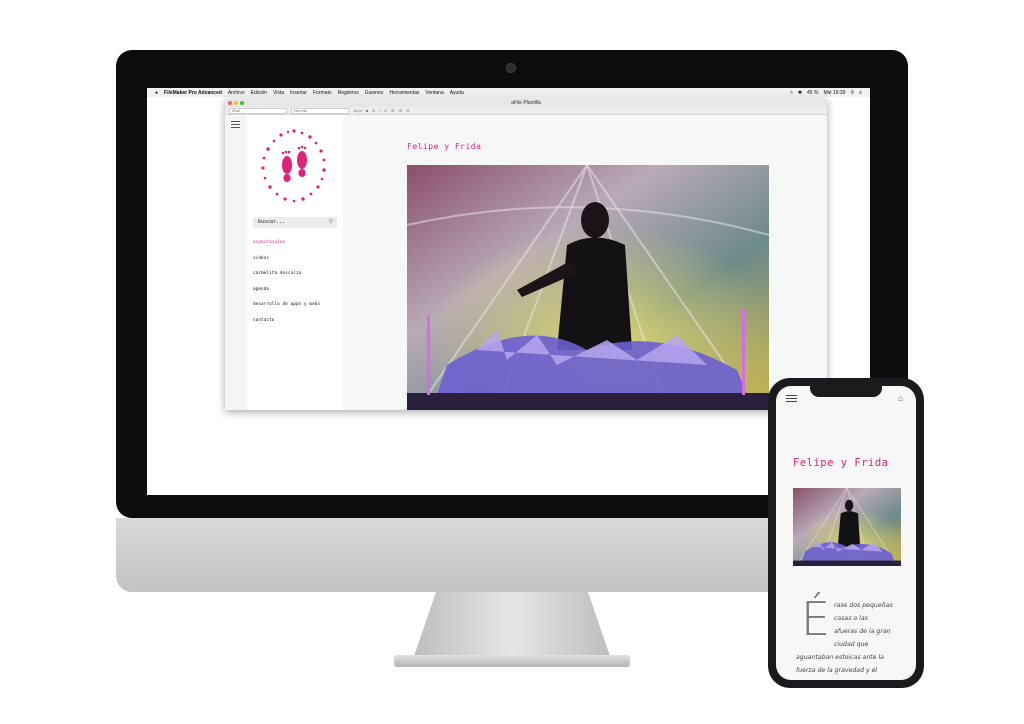 Image resolution: width=1024 pixels, height=724 pixels. I want to click on window-title: aFile Plantilla, so click(526, 103).